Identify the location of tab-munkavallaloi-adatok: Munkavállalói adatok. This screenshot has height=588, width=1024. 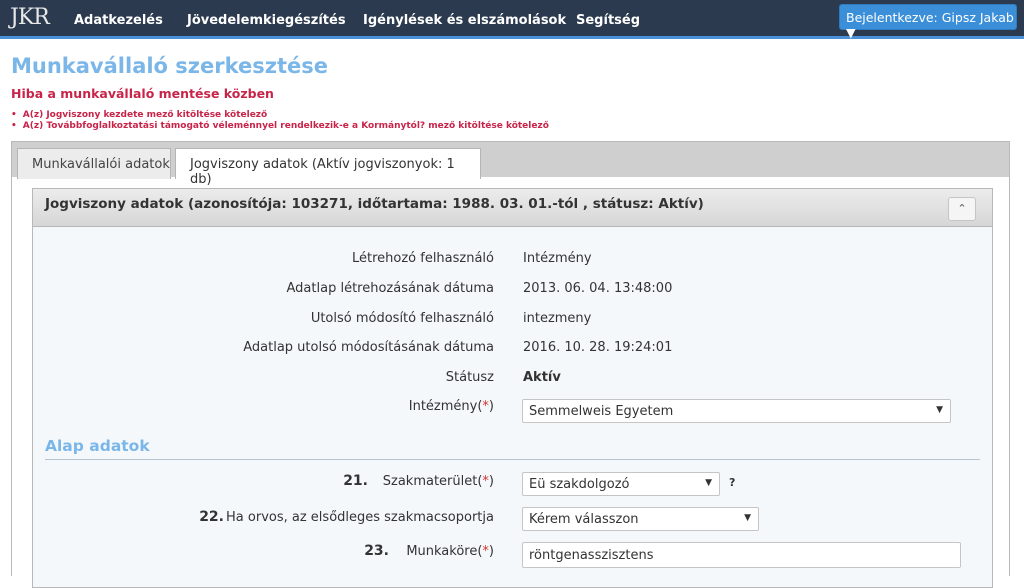
(94, 163).